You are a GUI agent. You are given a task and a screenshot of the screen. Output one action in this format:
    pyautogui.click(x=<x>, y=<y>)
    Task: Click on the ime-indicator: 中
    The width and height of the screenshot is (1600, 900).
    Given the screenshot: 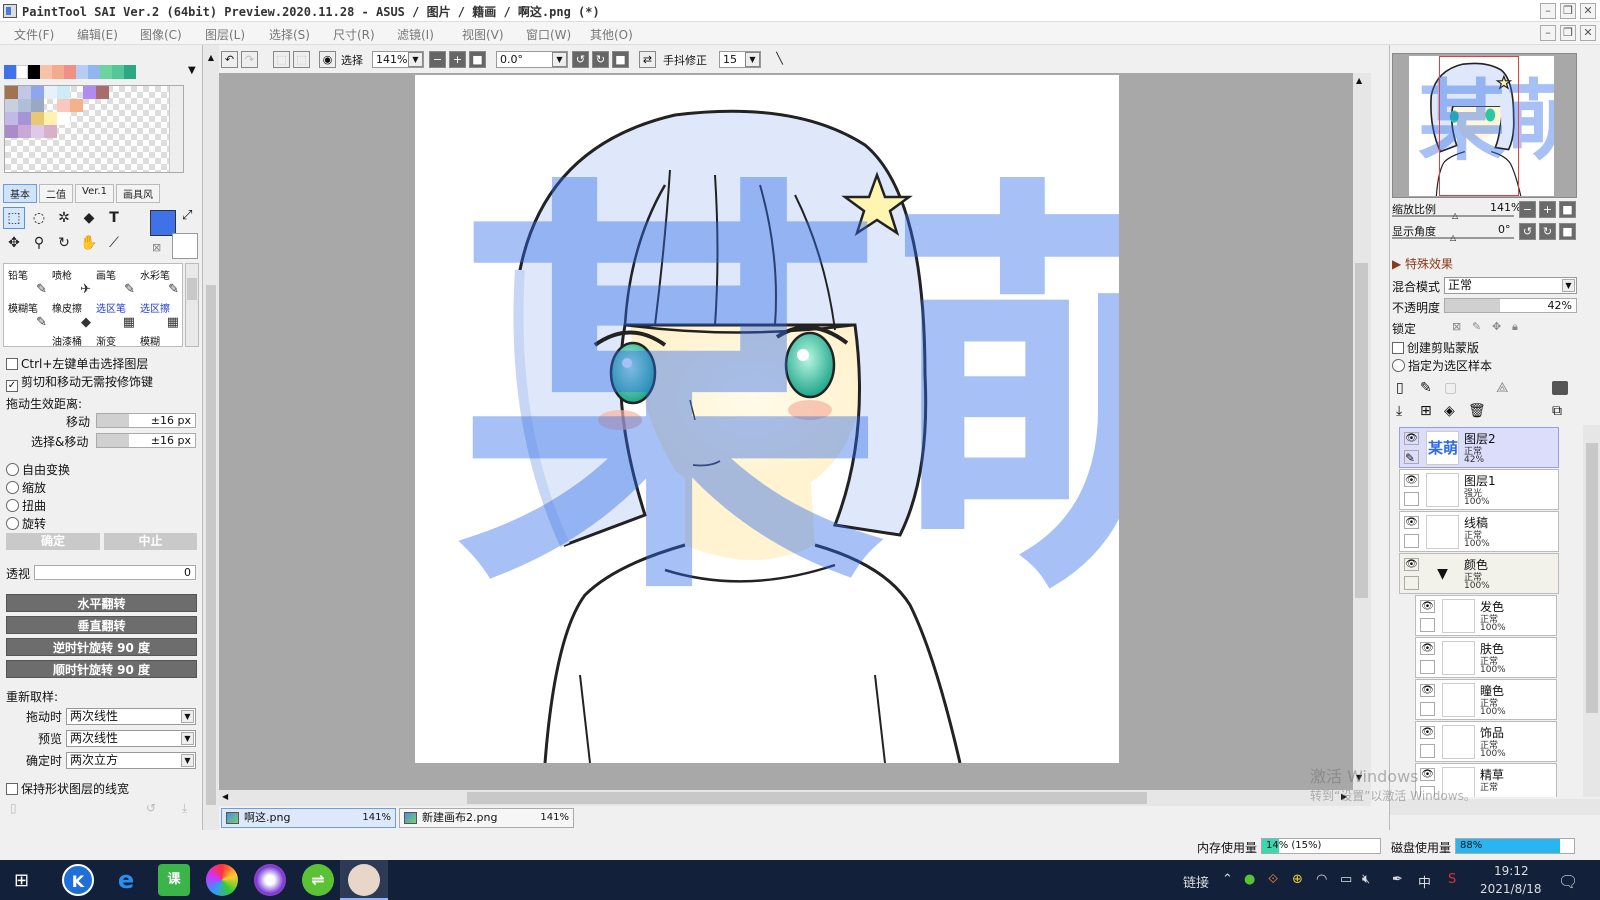 What is the action you would take?
    pyautogui.click(x=1424, y=881)
    